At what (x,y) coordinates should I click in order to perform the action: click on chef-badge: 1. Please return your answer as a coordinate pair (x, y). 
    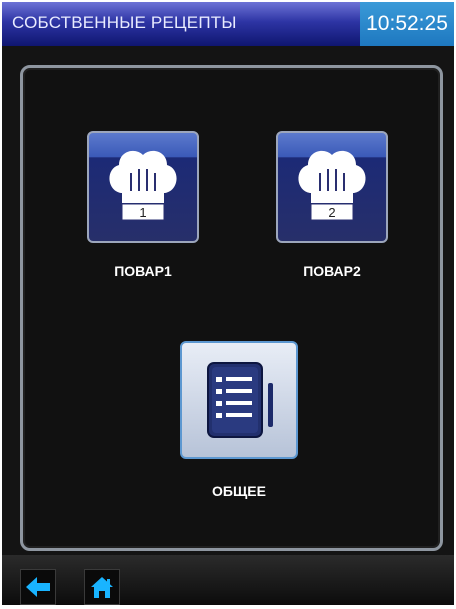
    Looking at the image, I should click on (143, 212).